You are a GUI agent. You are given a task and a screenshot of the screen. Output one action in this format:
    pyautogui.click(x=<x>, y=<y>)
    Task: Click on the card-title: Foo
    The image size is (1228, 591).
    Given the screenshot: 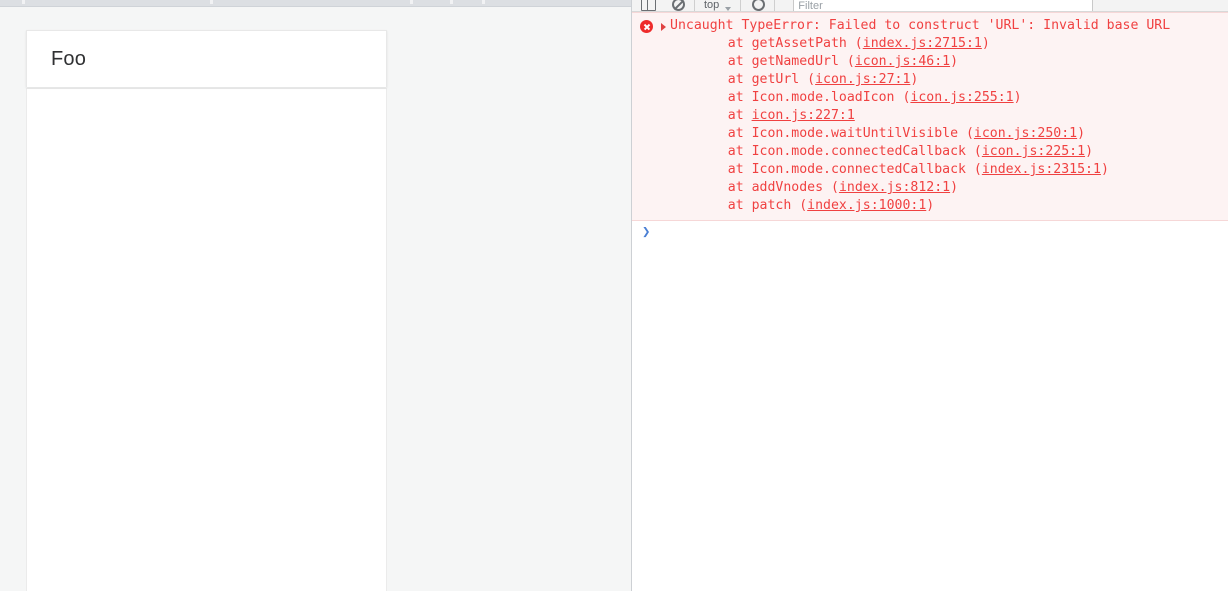 What is the action you would take?
    pyautogui.click(x=69, y=58)
    